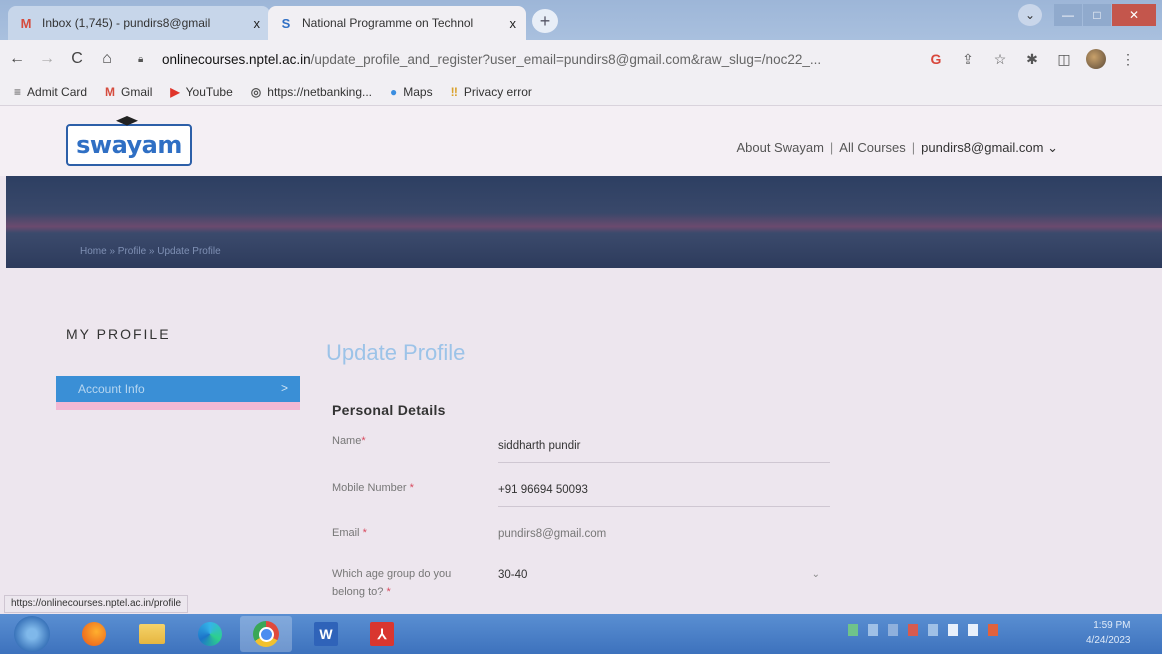 The width and height of the screenshot is (1162, 654). I want to click on profile-avatar, so click(1096, 59).